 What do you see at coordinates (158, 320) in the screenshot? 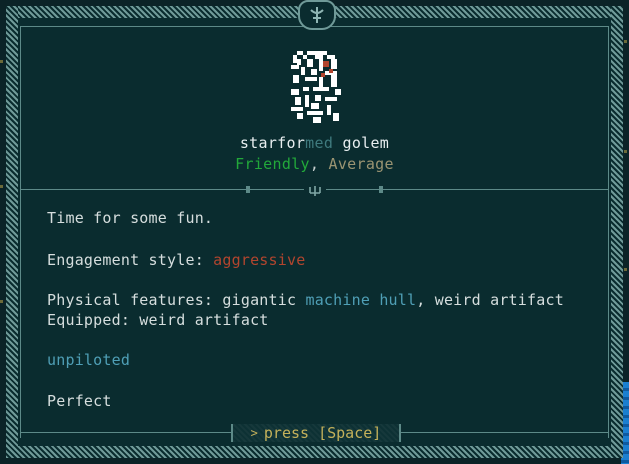
I see `equipped-line: Equipped: weird artifact` at bounding box center [158, 320].